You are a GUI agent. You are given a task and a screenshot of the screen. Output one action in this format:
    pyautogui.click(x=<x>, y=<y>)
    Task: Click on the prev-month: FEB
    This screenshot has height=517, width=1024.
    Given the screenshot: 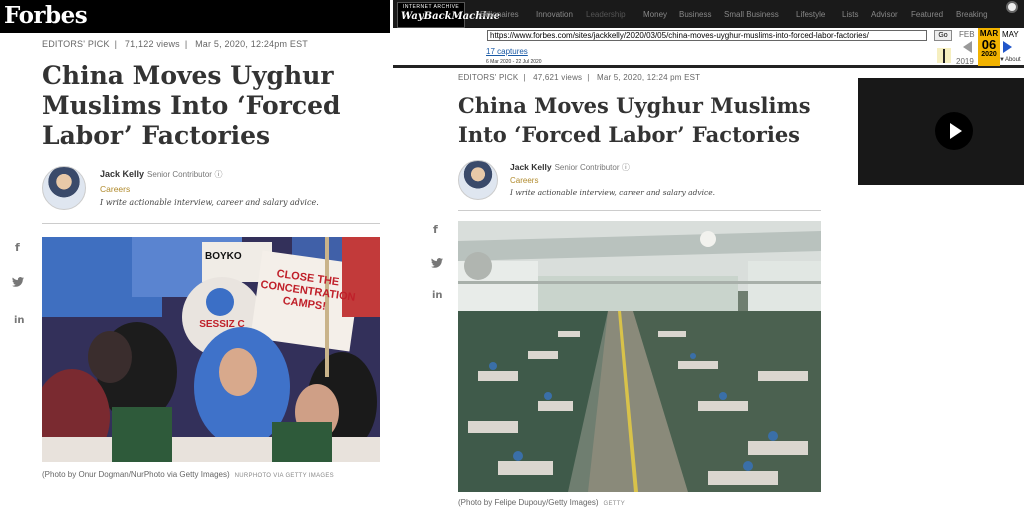 What is the action you would take?
    pyautogui.click(x=967, y=34)
    